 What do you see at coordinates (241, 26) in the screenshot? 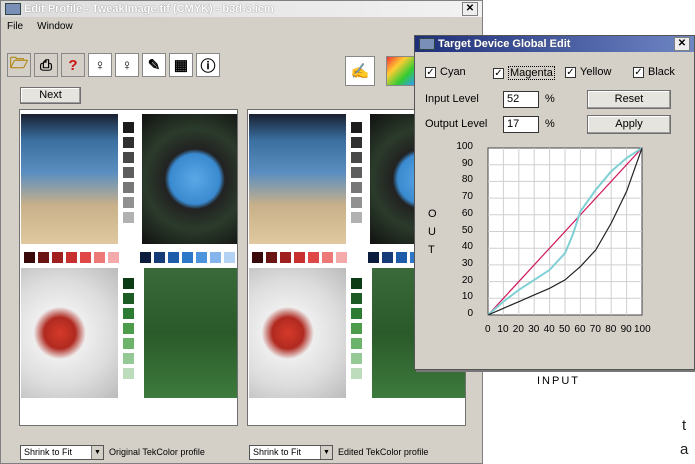
I see `menu-bar: File Window` at bounding box center [241, 26].